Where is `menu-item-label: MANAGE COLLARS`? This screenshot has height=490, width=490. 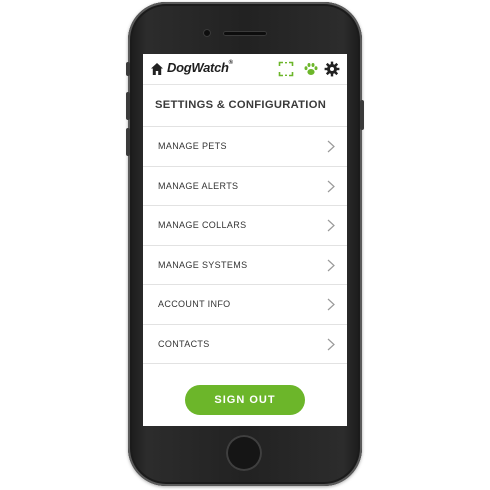
menu-item-label: MANAGE COLLARS is located at coordinates (202, 225).